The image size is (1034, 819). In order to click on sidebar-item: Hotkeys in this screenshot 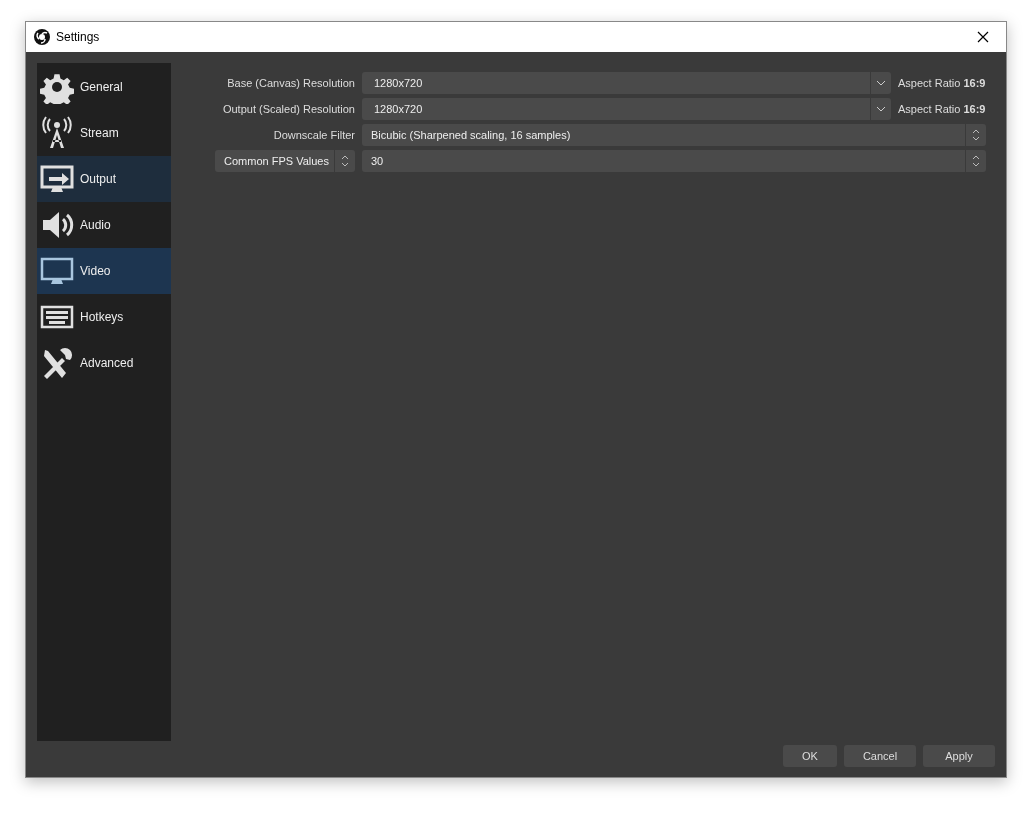, I will do `click(104, 317)`.